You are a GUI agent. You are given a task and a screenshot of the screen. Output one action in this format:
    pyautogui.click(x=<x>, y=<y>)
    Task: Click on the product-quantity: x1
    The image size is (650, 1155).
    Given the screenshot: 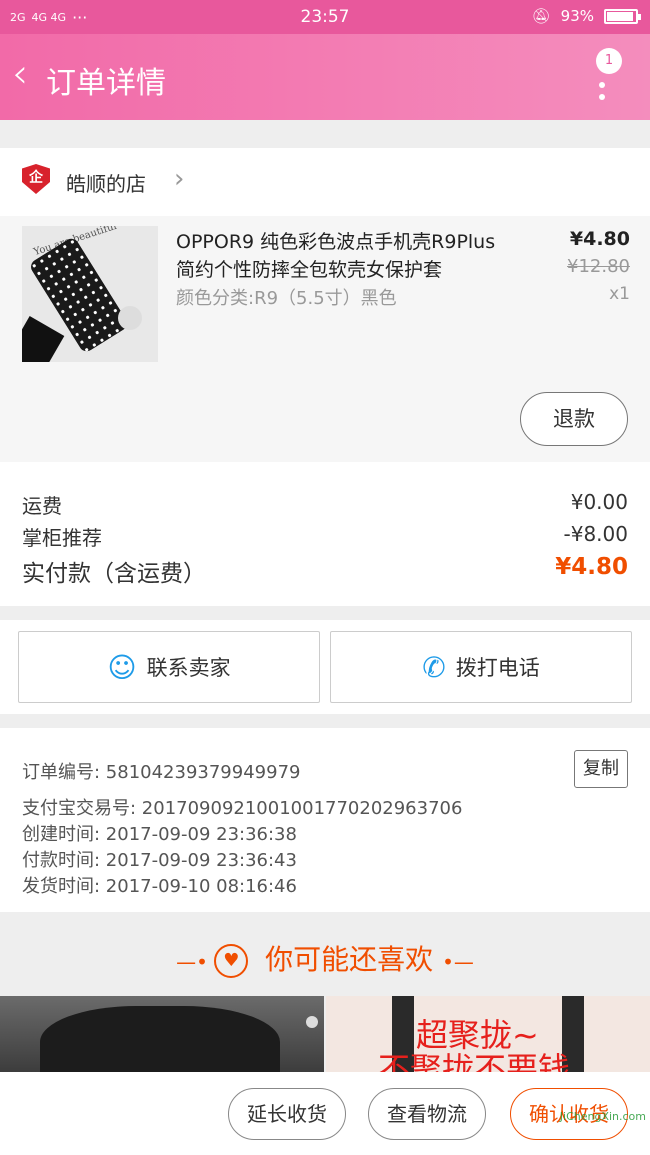 What is the action you would take?
    pyautogui.click(x=619, y=294)
    